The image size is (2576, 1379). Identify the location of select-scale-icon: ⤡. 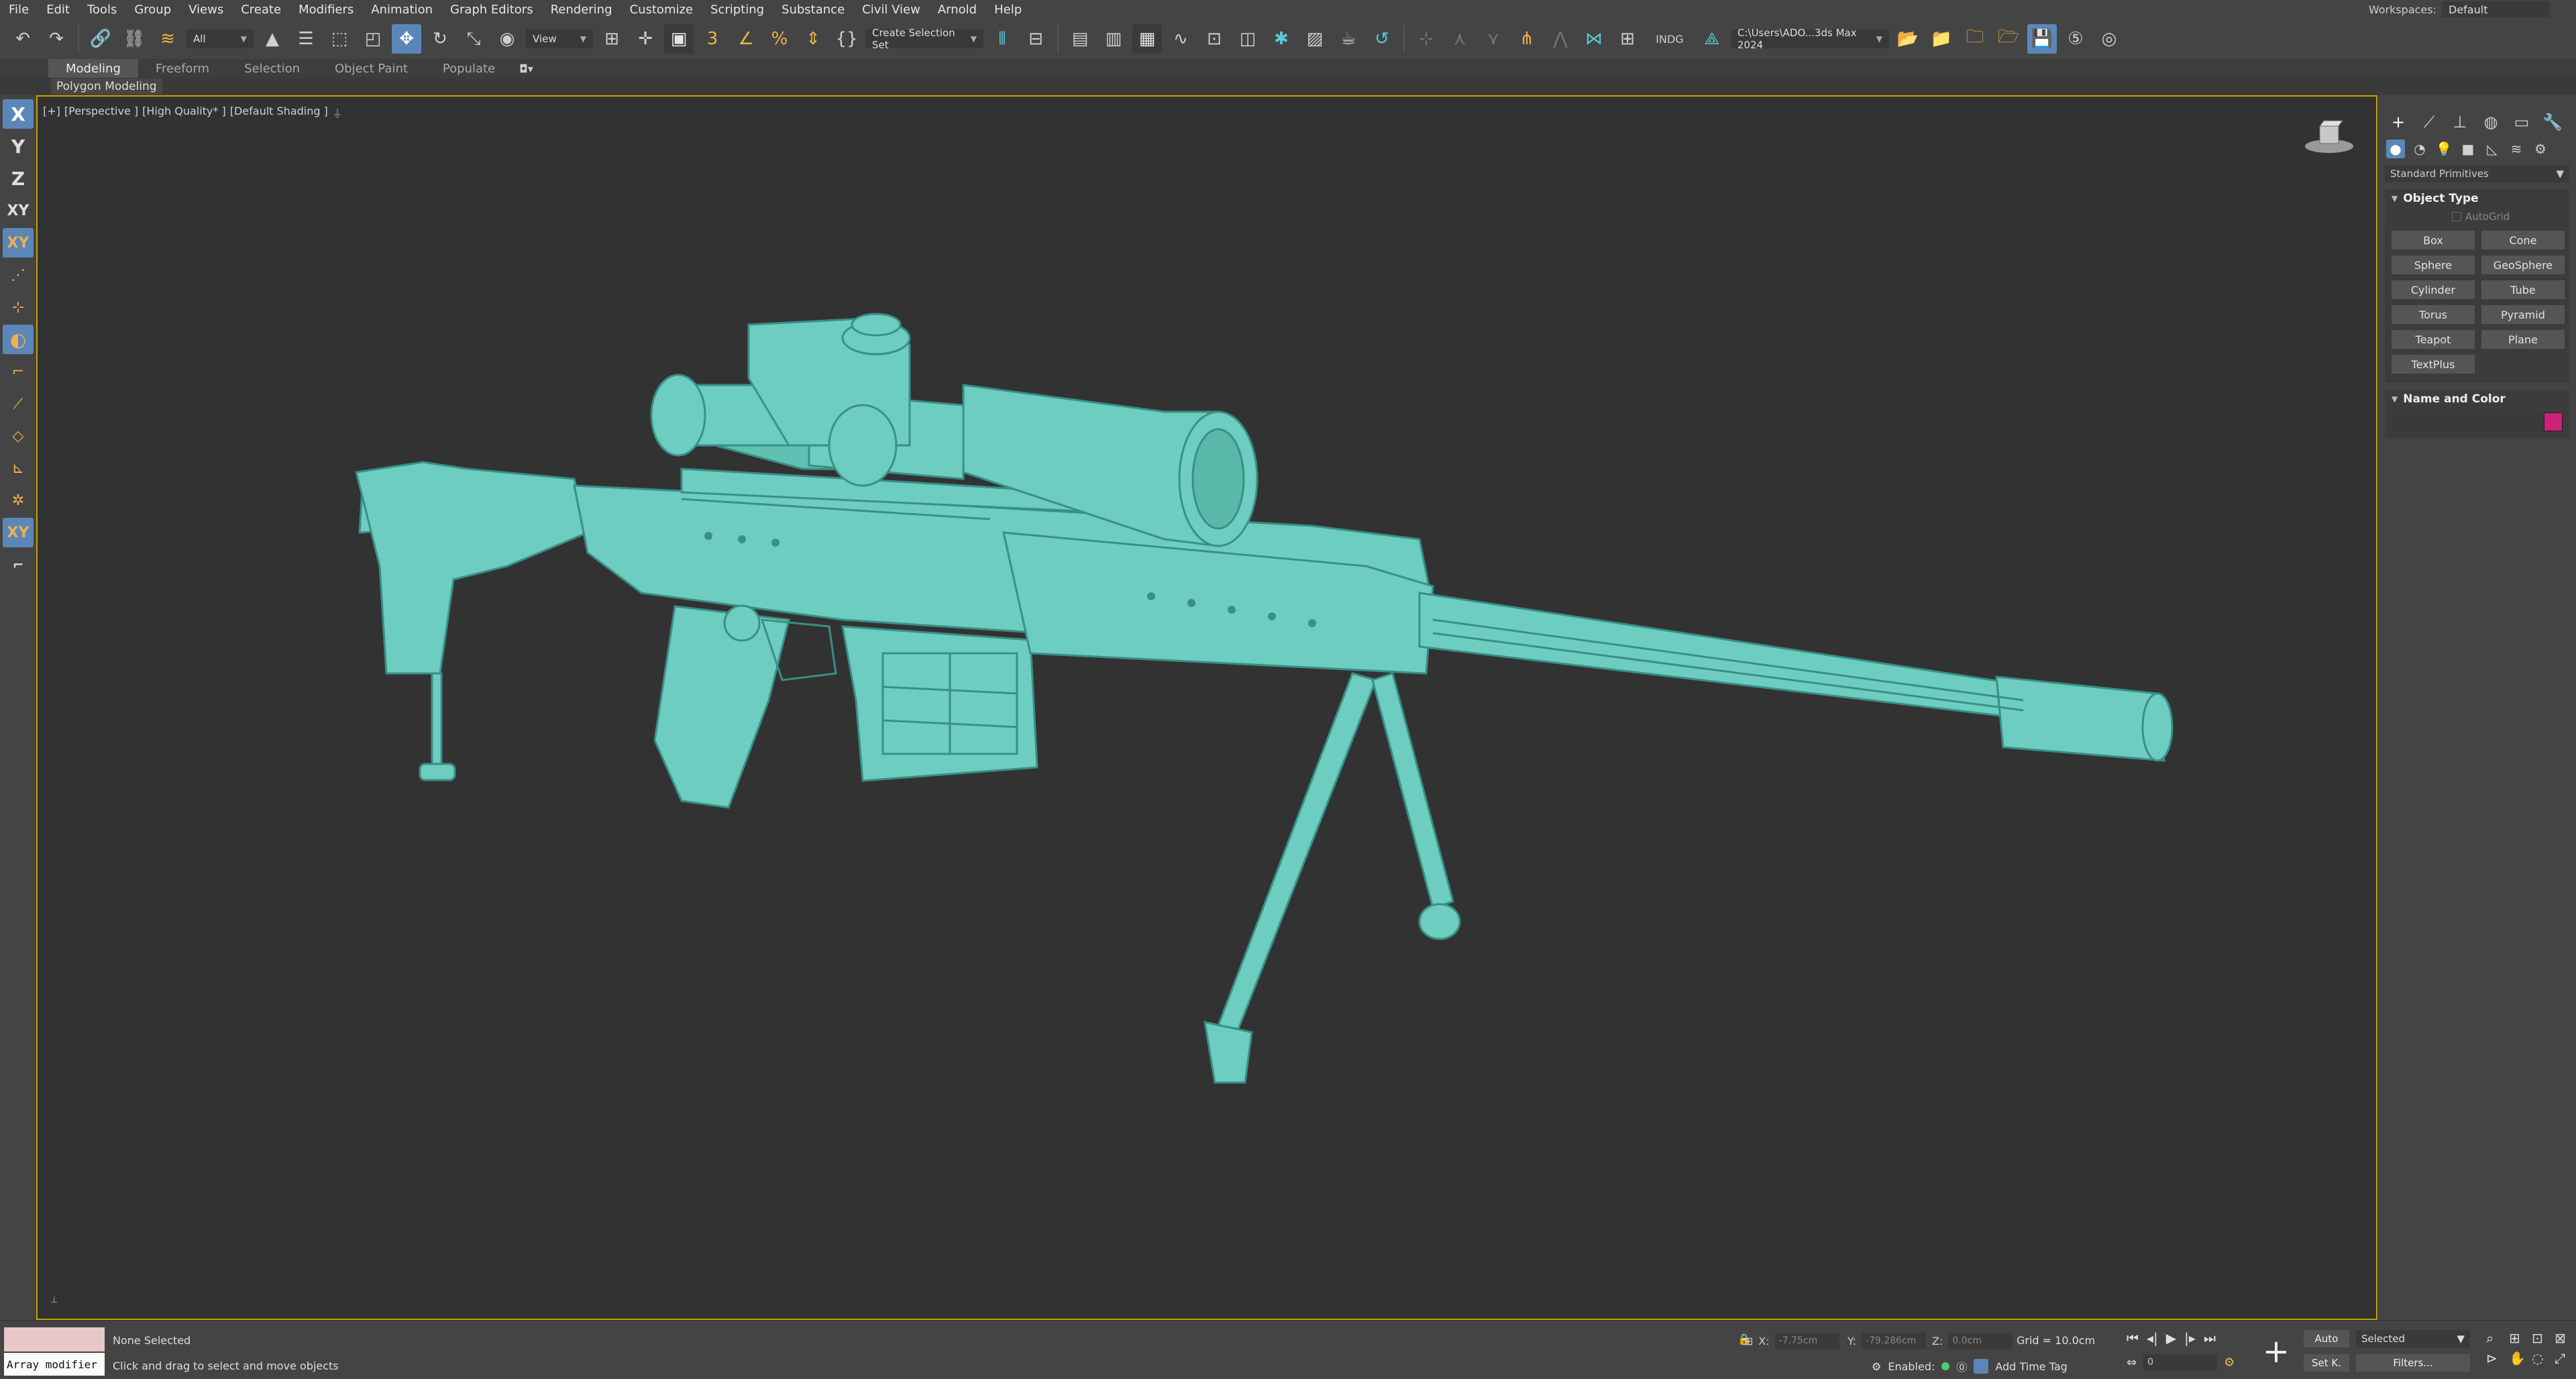
(473, 39).